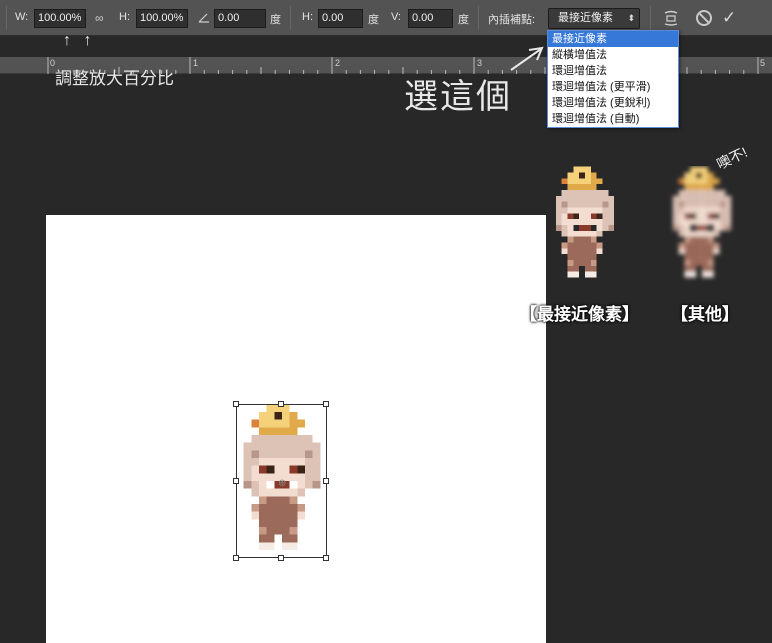  Describe the element at coordinates (702, 222) in the screenshot. I see `sprite-blurred-example` at that location.